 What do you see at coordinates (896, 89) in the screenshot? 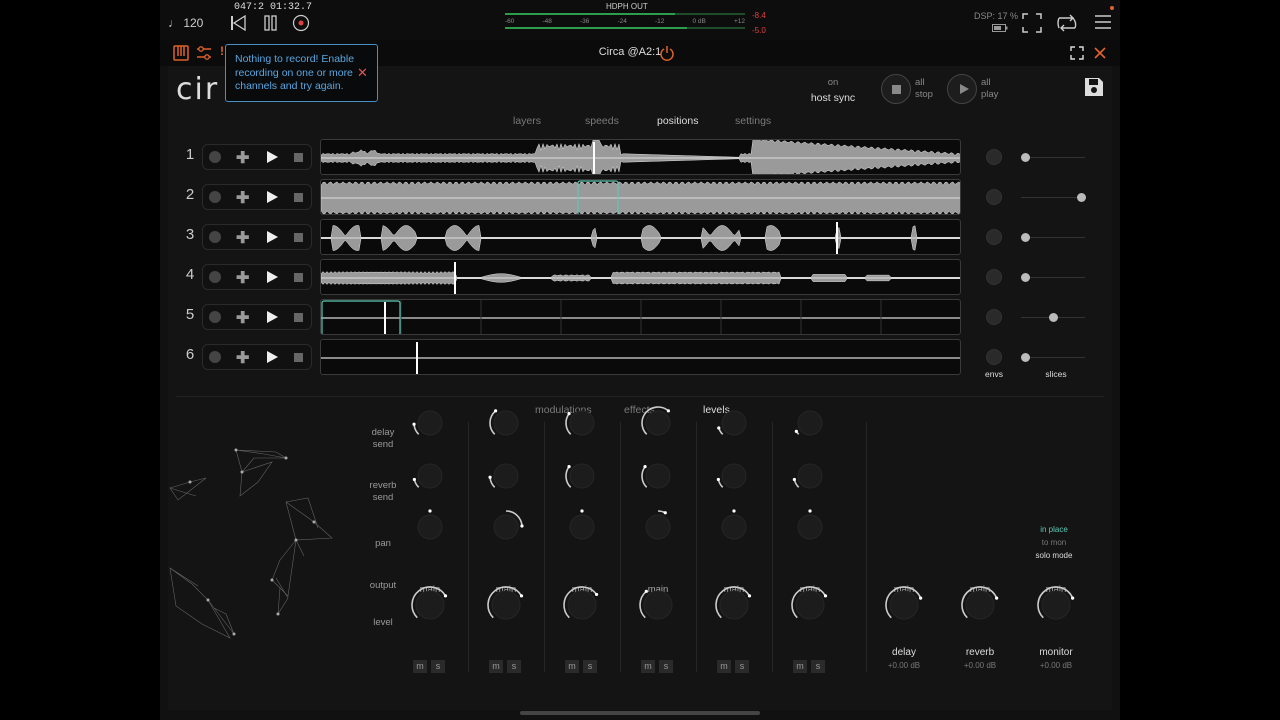
I see `all-stop-button` at bounding box center [896, 89].